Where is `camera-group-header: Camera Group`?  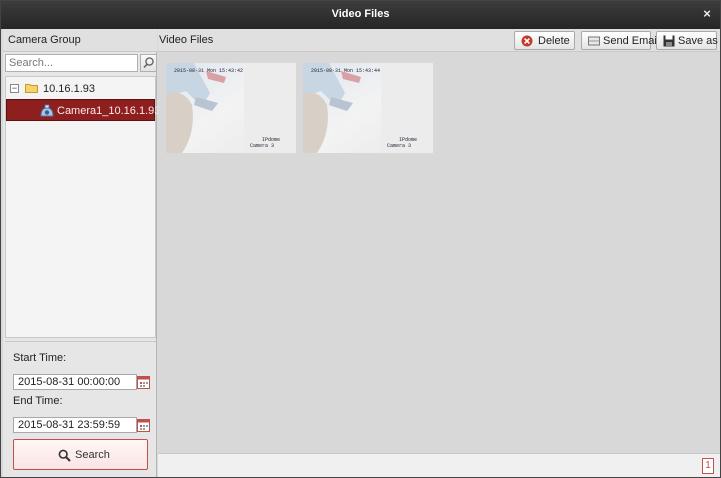
camera-group-header: Camera Group is located at coordinates (80, 40).